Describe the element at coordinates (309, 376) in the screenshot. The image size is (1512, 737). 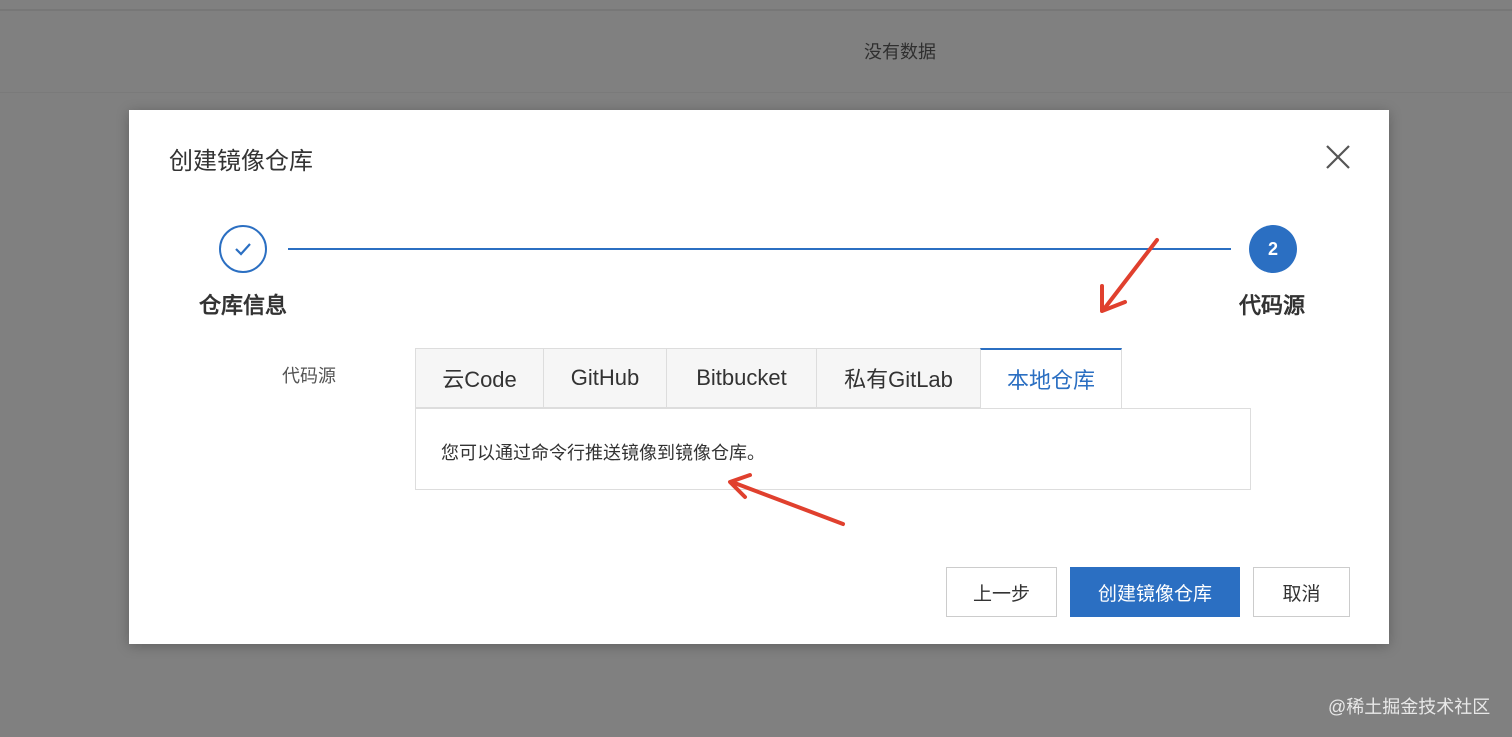
I see `code-source-label: 代码源` at that location.